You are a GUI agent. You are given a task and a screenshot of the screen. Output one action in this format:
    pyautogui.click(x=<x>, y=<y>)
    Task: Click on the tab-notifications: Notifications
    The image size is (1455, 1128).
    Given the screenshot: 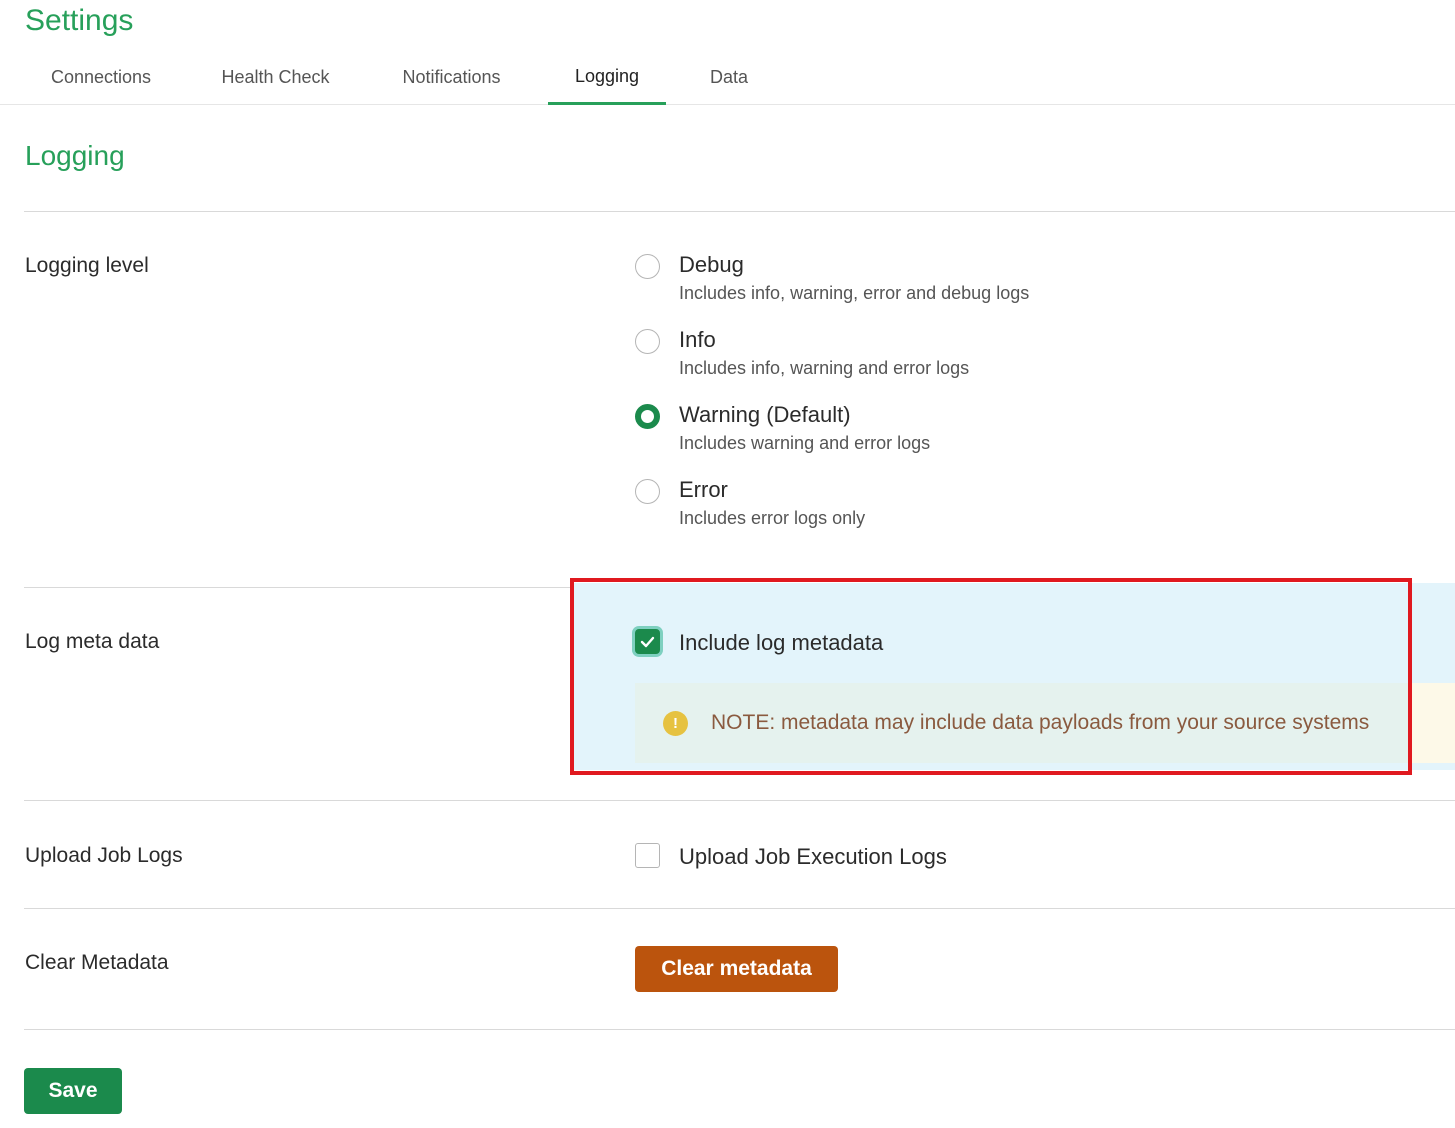 What is the action you would take?
    pyautogui.click(x=451, y=77)
    